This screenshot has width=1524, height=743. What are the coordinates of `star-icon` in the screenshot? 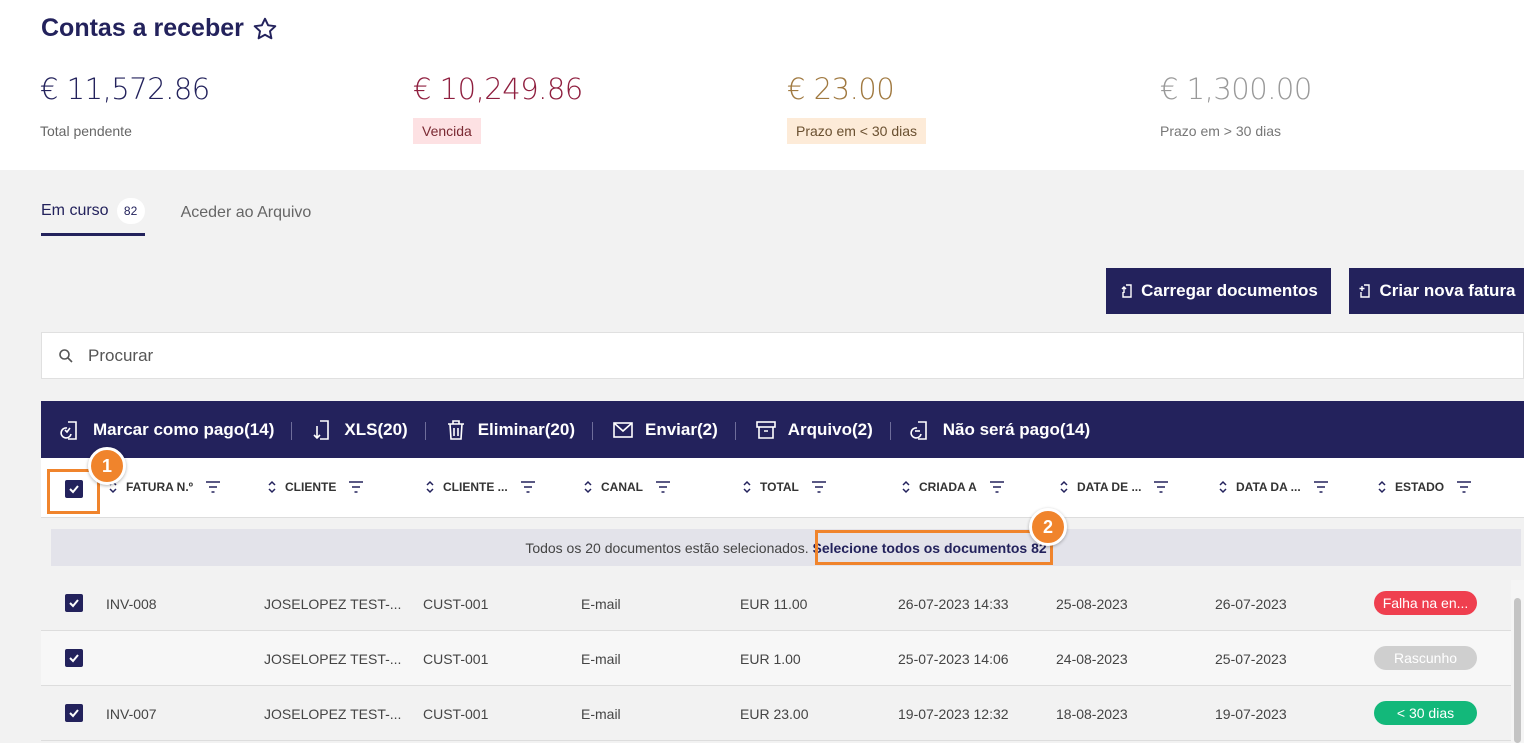 It's located at (265, 29).